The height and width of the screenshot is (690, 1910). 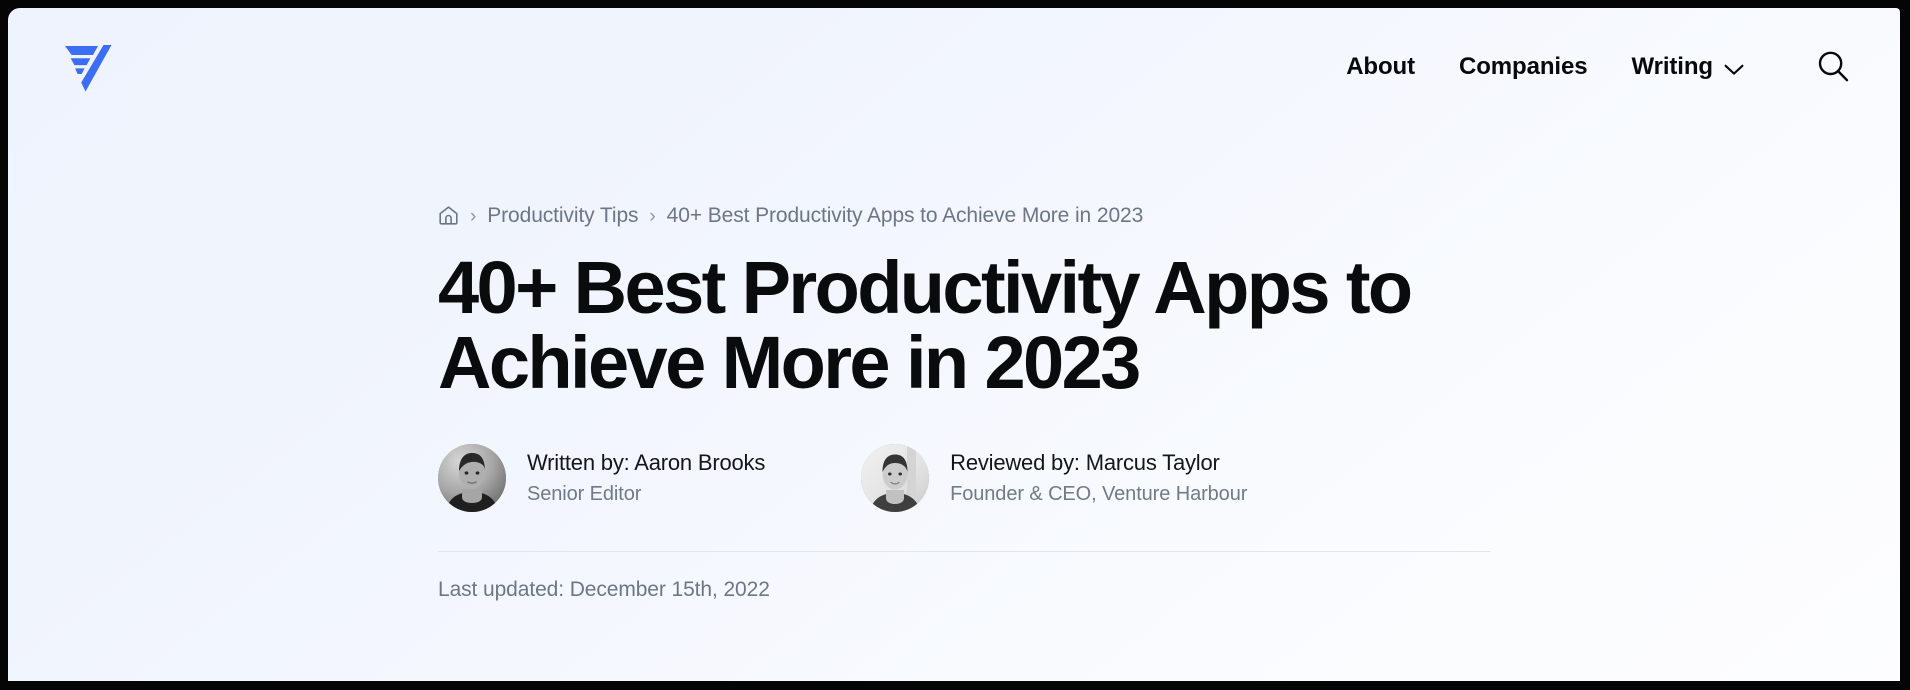 I want to click on search-icon, so click(x=1833, y=67).